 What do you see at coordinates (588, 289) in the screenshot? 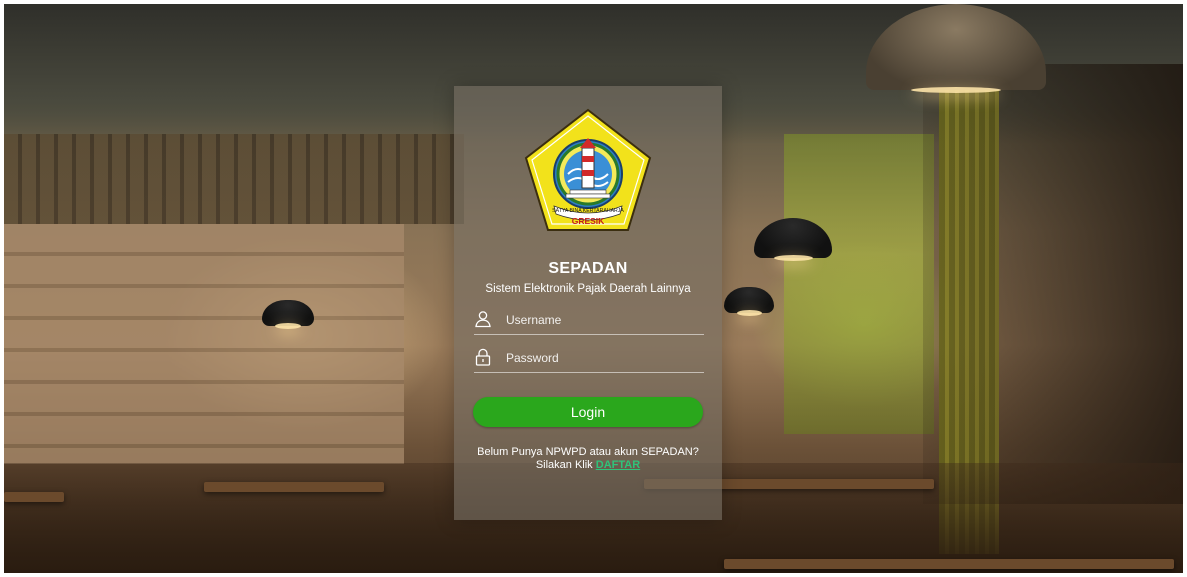
I see `app-subtitle: Sistem Elektronik Pajak Daerah Lainnya` at bounding box center [588, 289].